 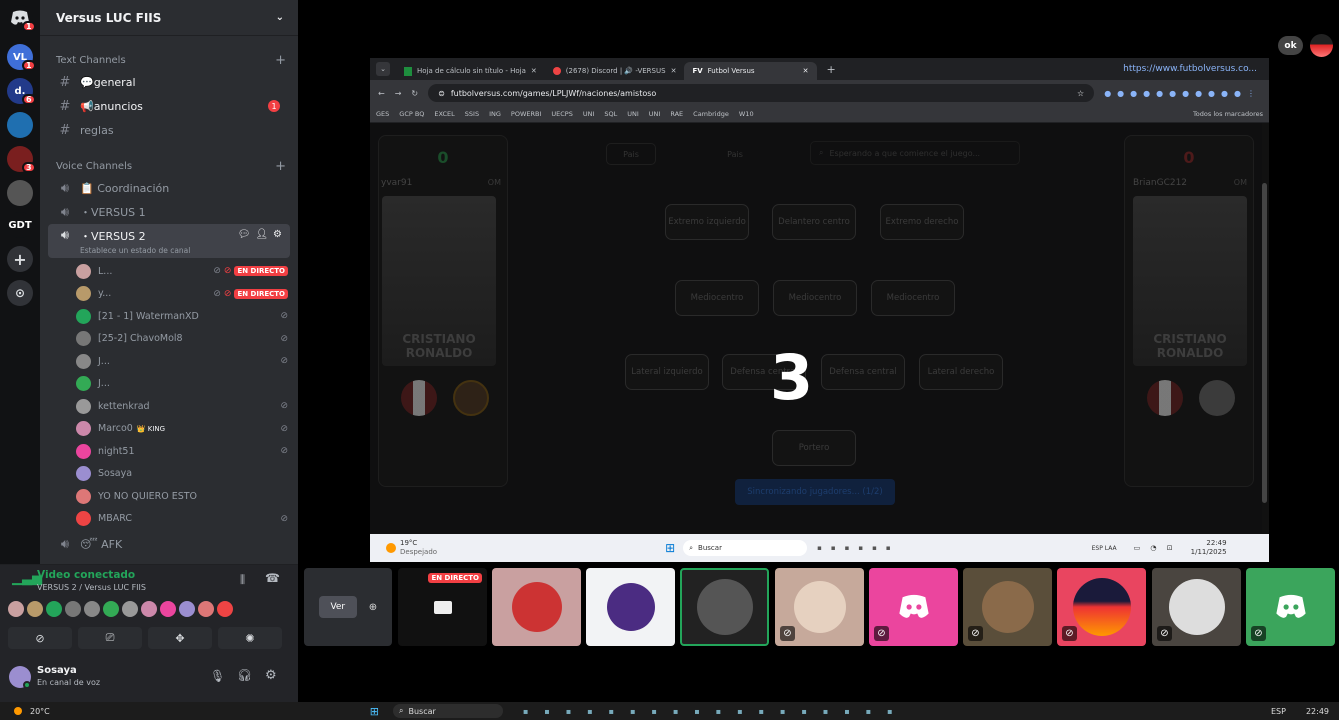 What do you see at coordinates (169, 166) in the screenshot?
I see `voice-channels-category: Voice Channels +` at bounding box center [169, 166].